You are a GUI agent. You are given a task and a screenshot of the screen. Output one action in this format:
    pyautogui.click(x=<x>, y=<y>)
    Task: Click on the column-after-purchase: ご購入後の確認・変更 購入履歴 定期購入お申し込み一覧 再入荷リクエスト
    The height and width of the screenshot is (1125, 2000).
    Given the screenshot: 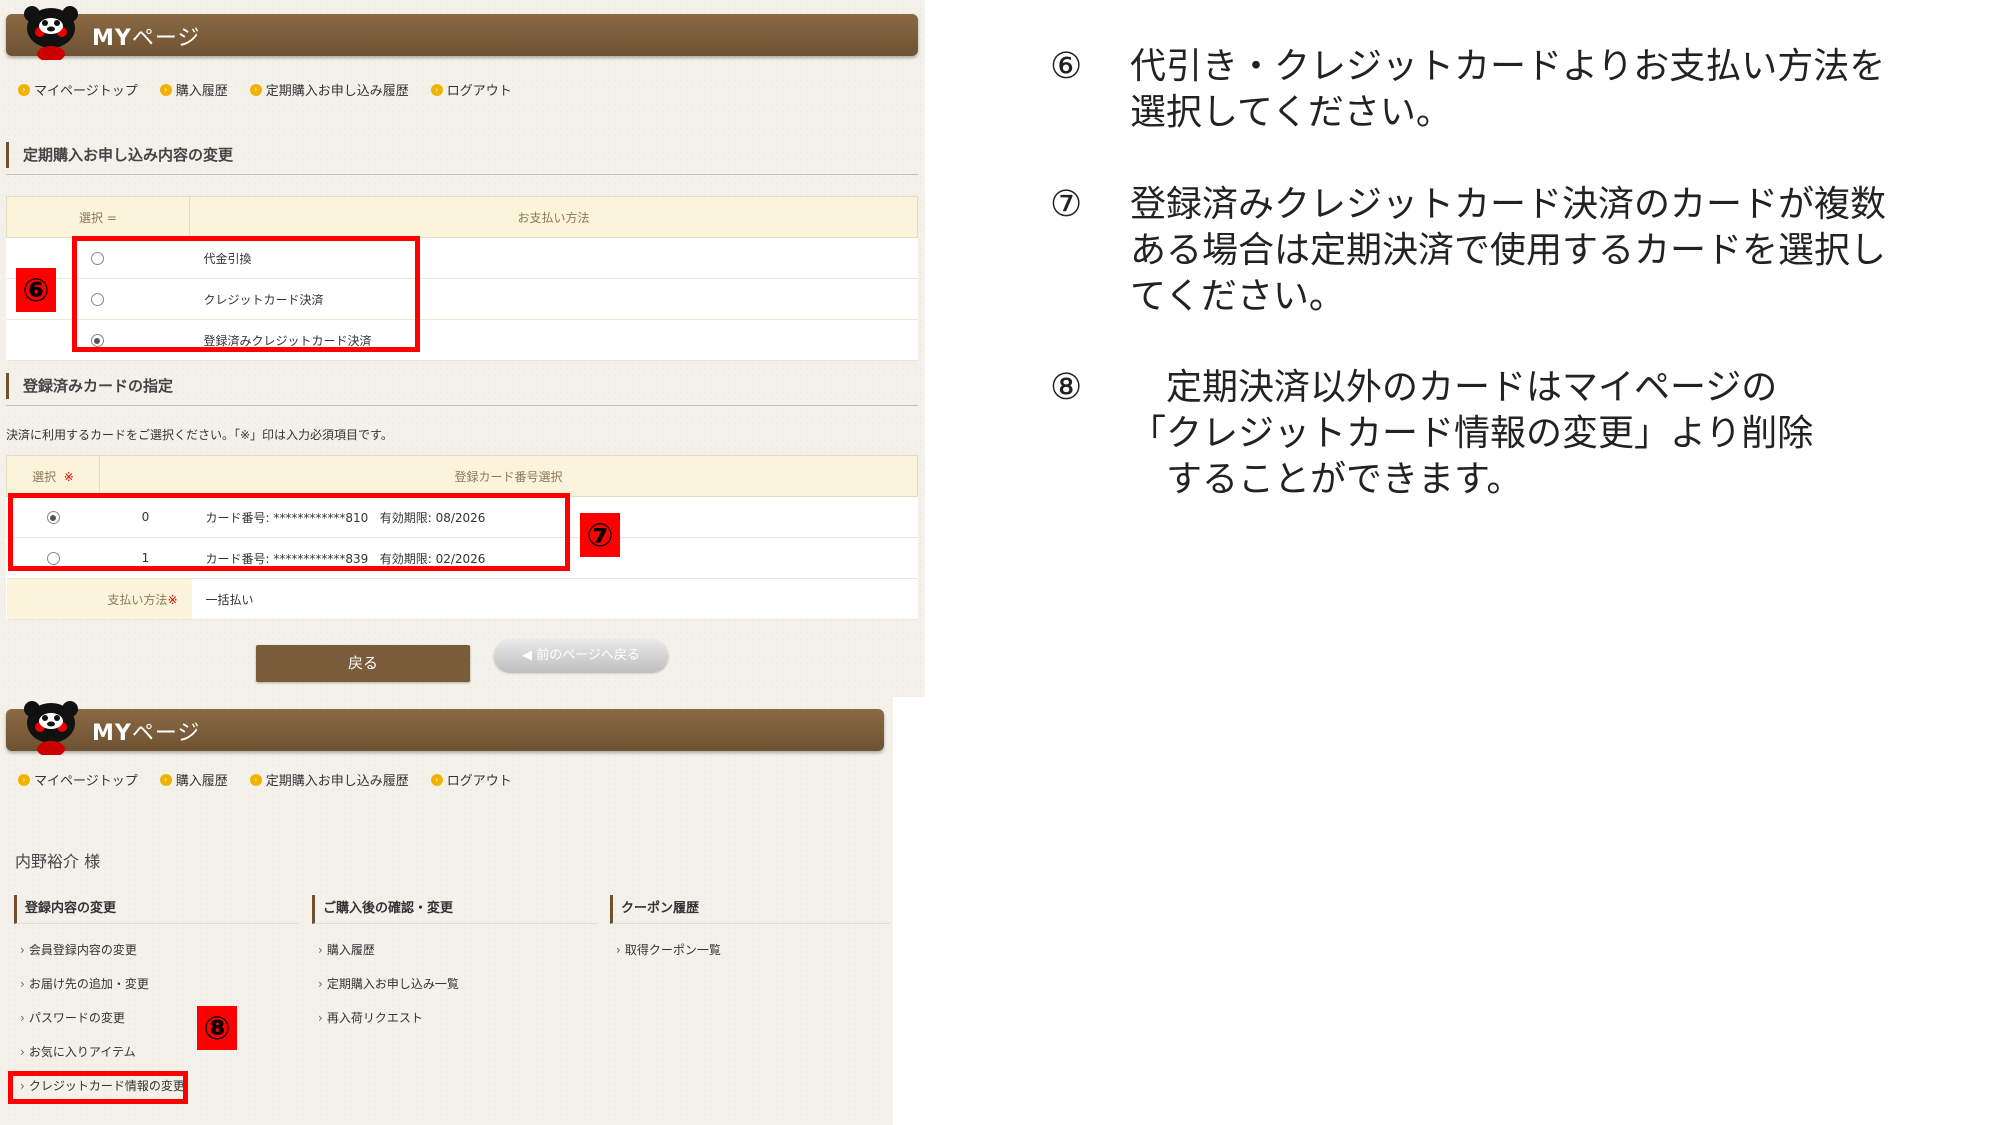 What is the action you would take?
    pyautogui.click(x=454, y=960)
    